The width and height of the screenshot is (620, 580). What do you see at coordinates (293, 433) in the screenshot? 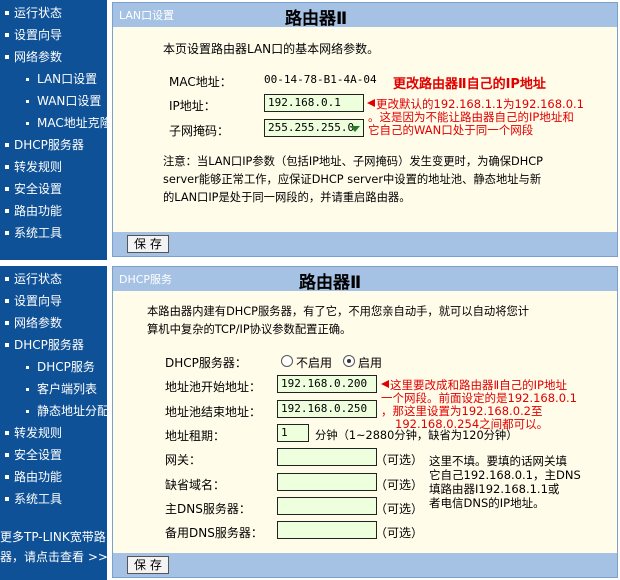
I see `lease-input: 1` at bounding box center [293, 433].